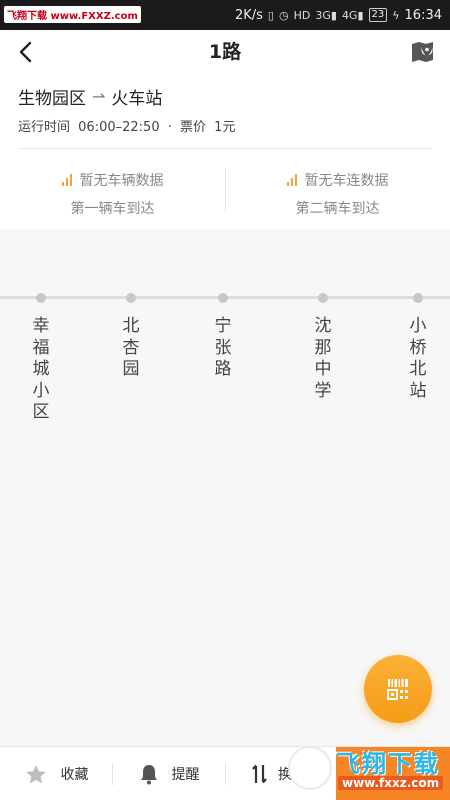 Image resolution: width=450 pixels, height=800 pixels. Describe the element at coordinates (396, 15) in the screenshot. I see `charging-icon: ϟ` at that location.